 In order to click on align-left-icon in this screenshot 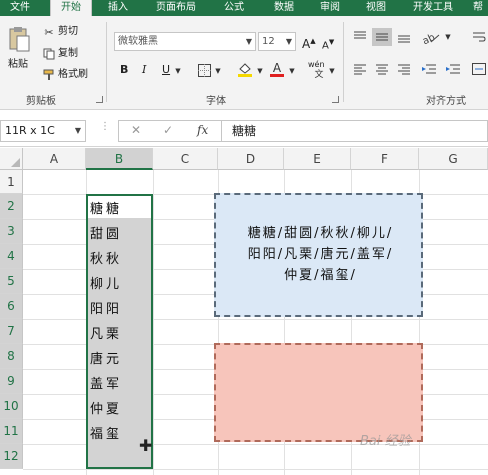, I will do `click(360, 69)`.